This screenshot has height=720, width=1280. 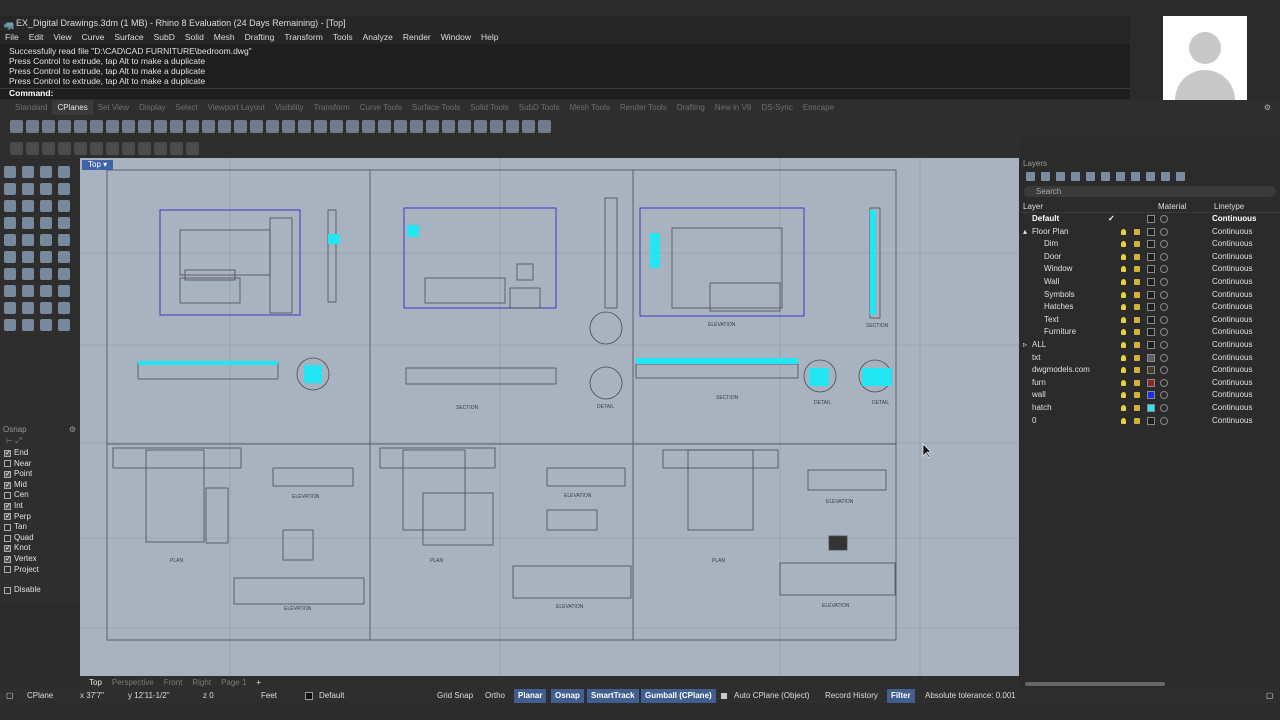 I want to click on tab-curve-tools: Curve Tools, so click(x=381, y=107).